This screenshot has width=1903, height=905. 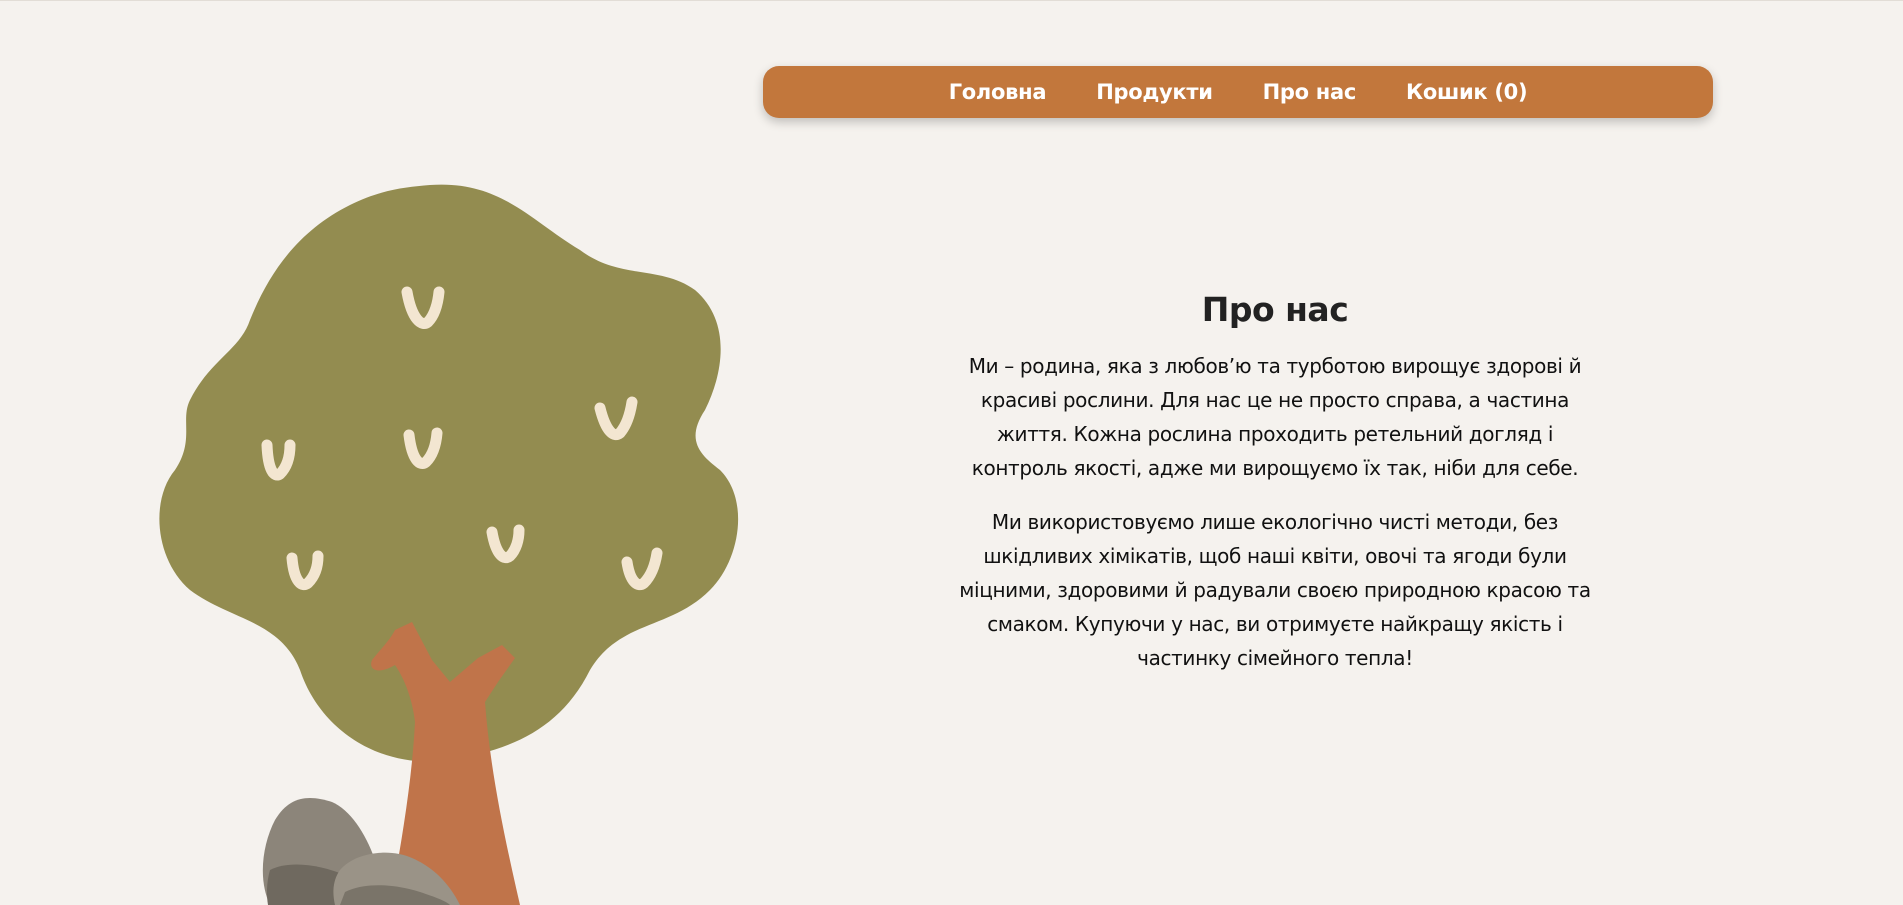 What do you see at coordinates (1310, 92) in the screenshot?
I see `nav-link-about: Про нас` at bounding box center [1310, 92].